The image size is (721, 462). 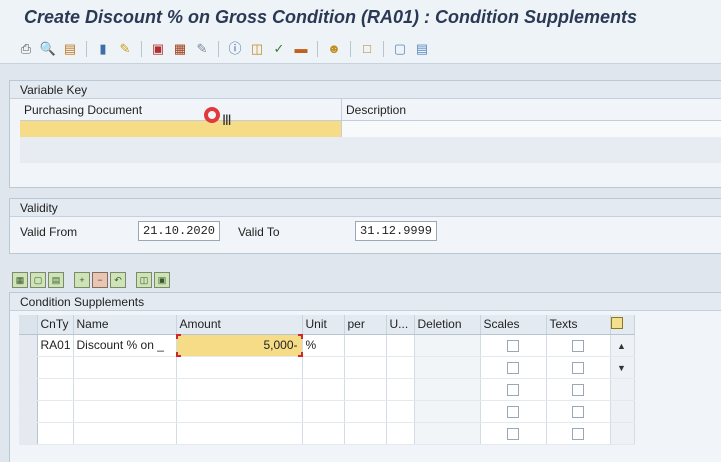 What do you see at coordinates (447, 325) in the screenshot?
I see `col-deletion: Deletion` at bounding box center [447, 325].